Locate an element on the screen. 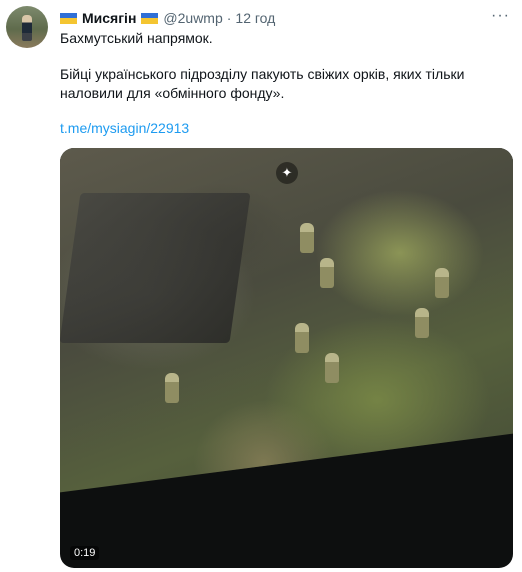 This screenshot has height=572, width=522. structure-shape is located at coordinates (155, 268).